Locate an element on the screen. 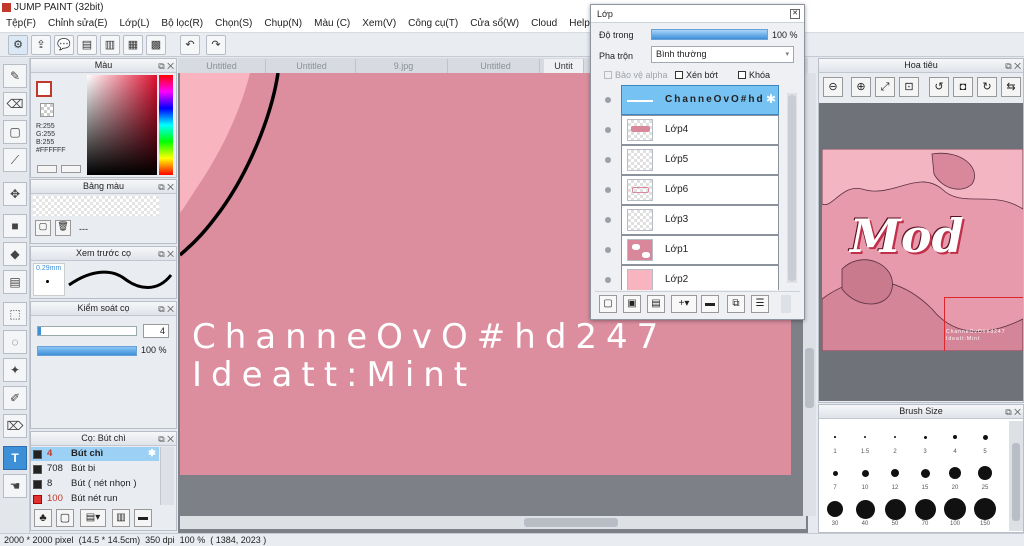  menu-filter: Bộ lọc(R) is located at coordinates (182, 24).